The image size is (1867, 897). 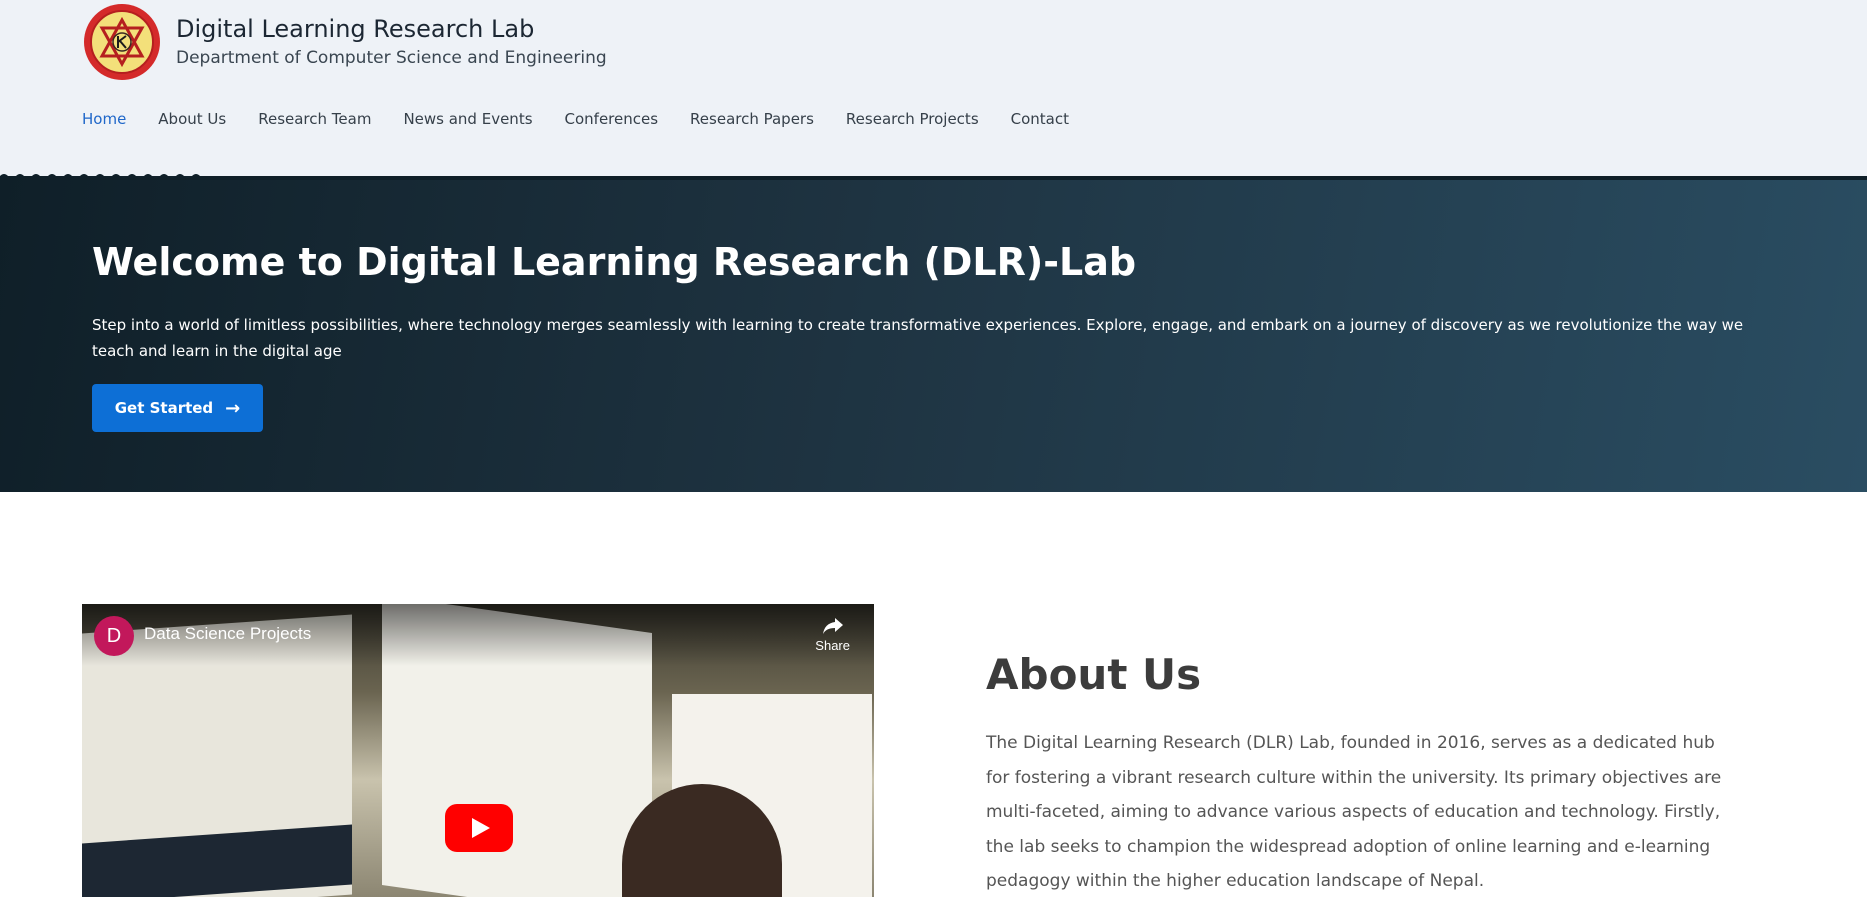 I want to click on wave-divider, so click(x=933, y=177).